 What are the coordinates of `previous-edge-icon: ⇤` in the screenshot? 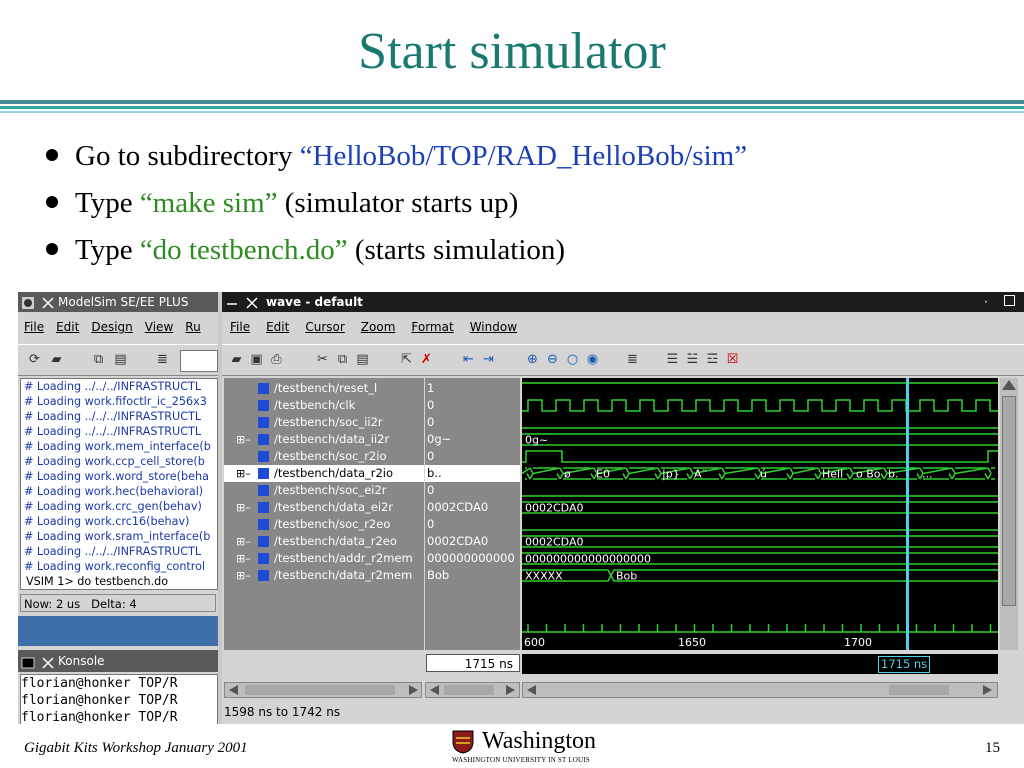 It's located at (468, 359).